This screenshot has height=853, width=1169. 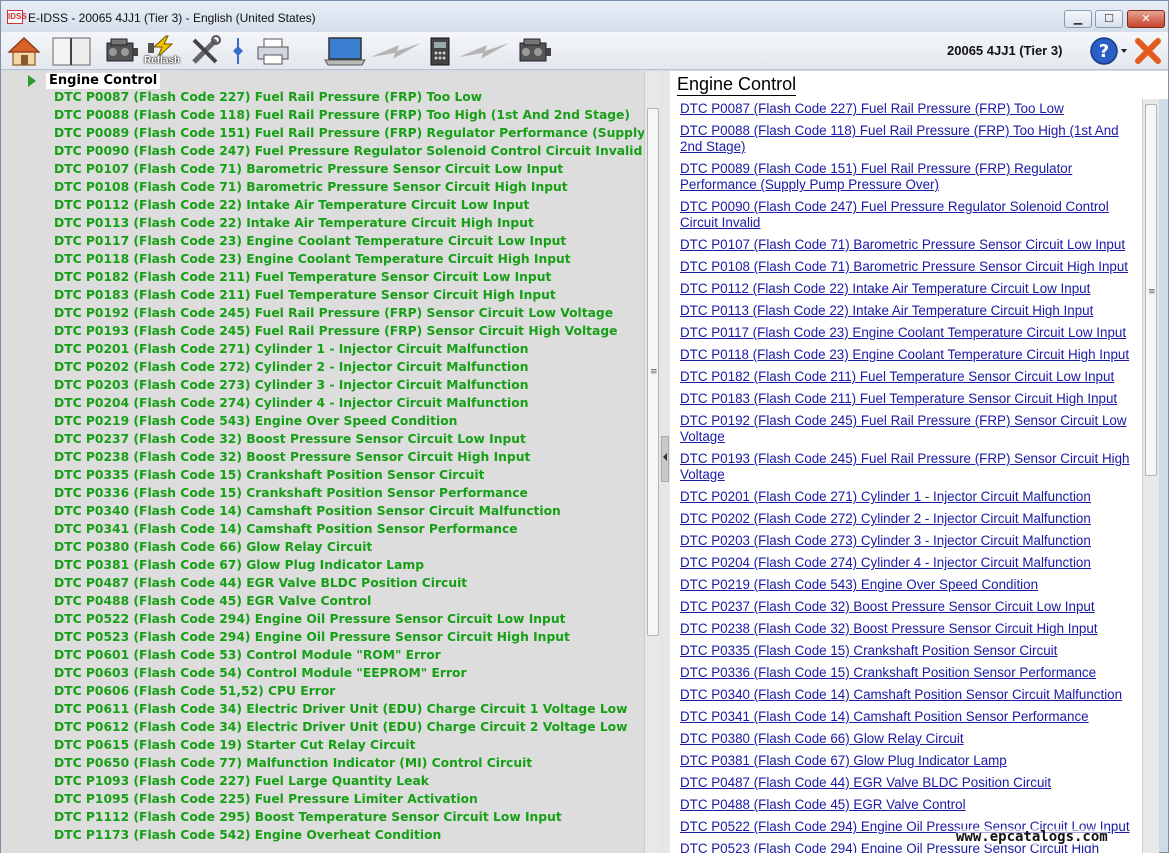 I want to click on ecu-device-button, so click(x=440, y=51).